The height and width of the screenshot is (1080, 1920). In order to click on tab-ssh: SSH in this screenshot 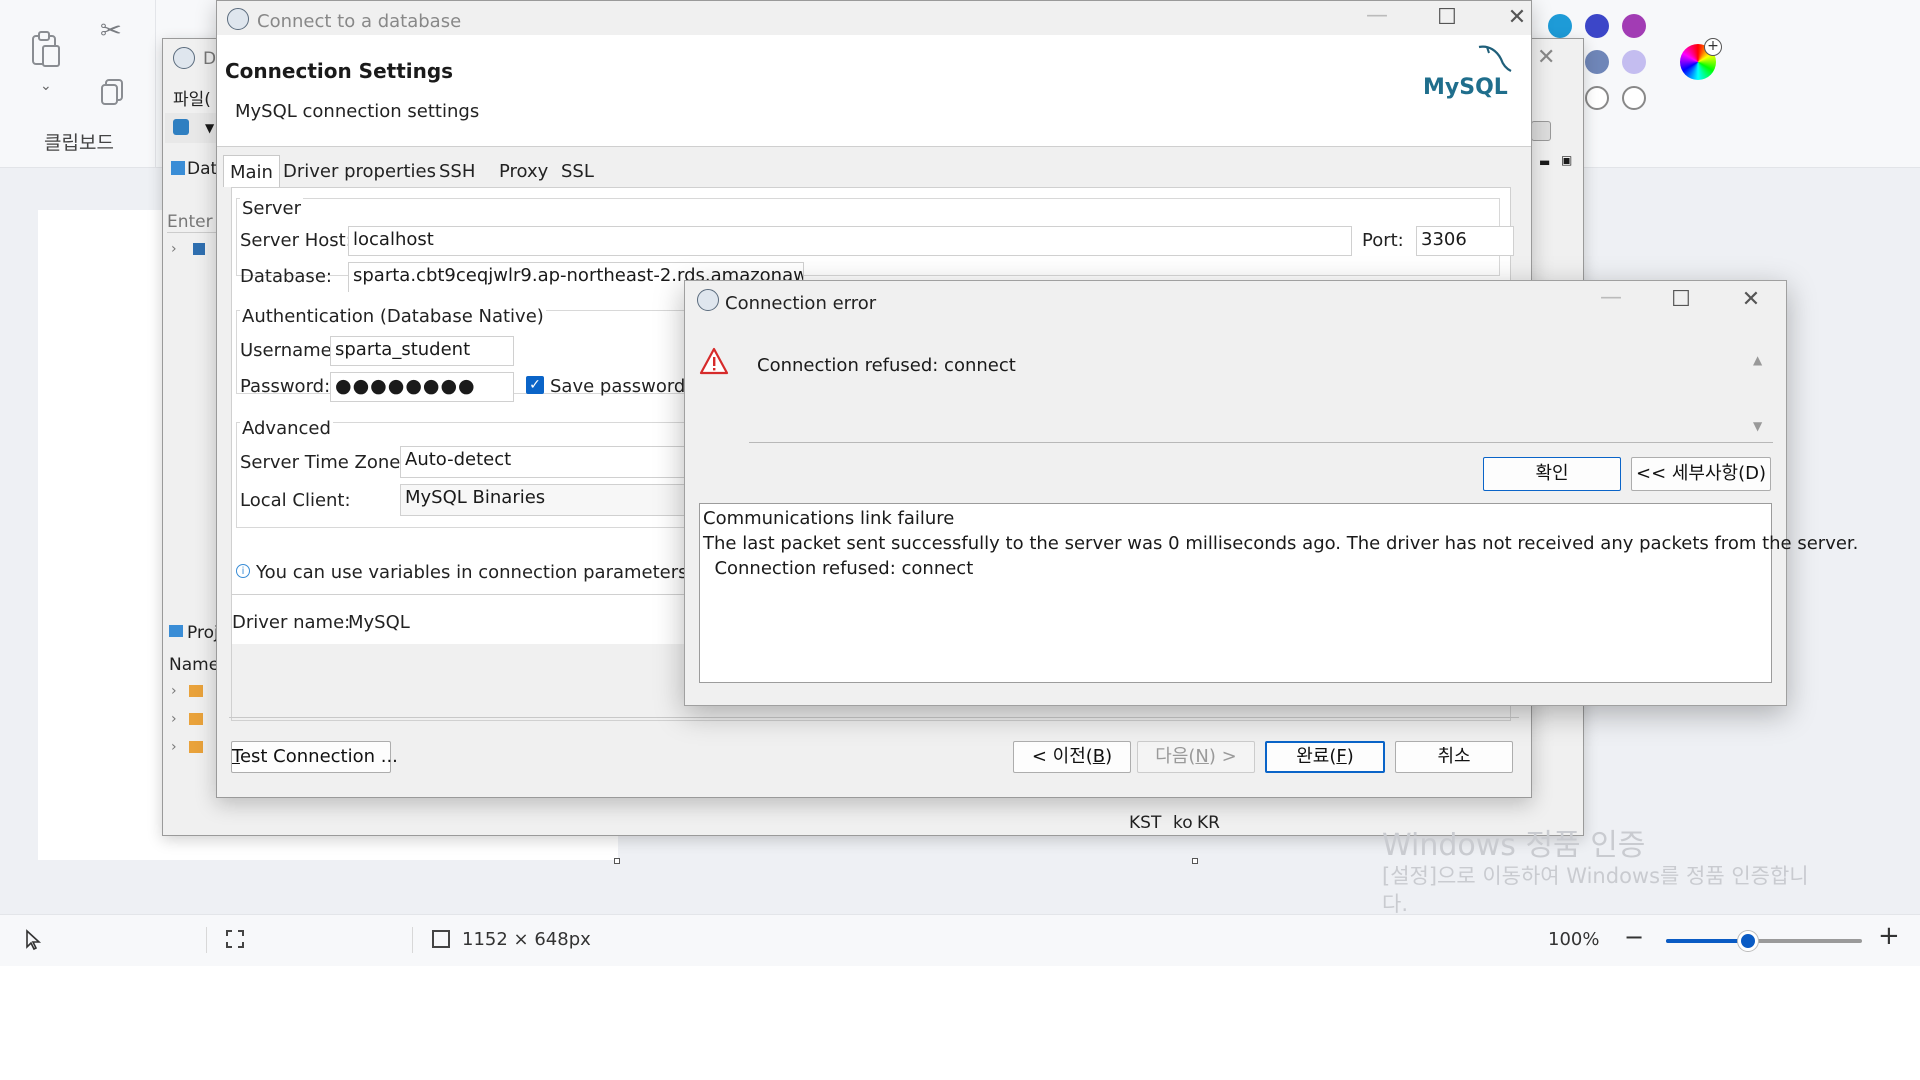, I will do `click(457, 171)`.